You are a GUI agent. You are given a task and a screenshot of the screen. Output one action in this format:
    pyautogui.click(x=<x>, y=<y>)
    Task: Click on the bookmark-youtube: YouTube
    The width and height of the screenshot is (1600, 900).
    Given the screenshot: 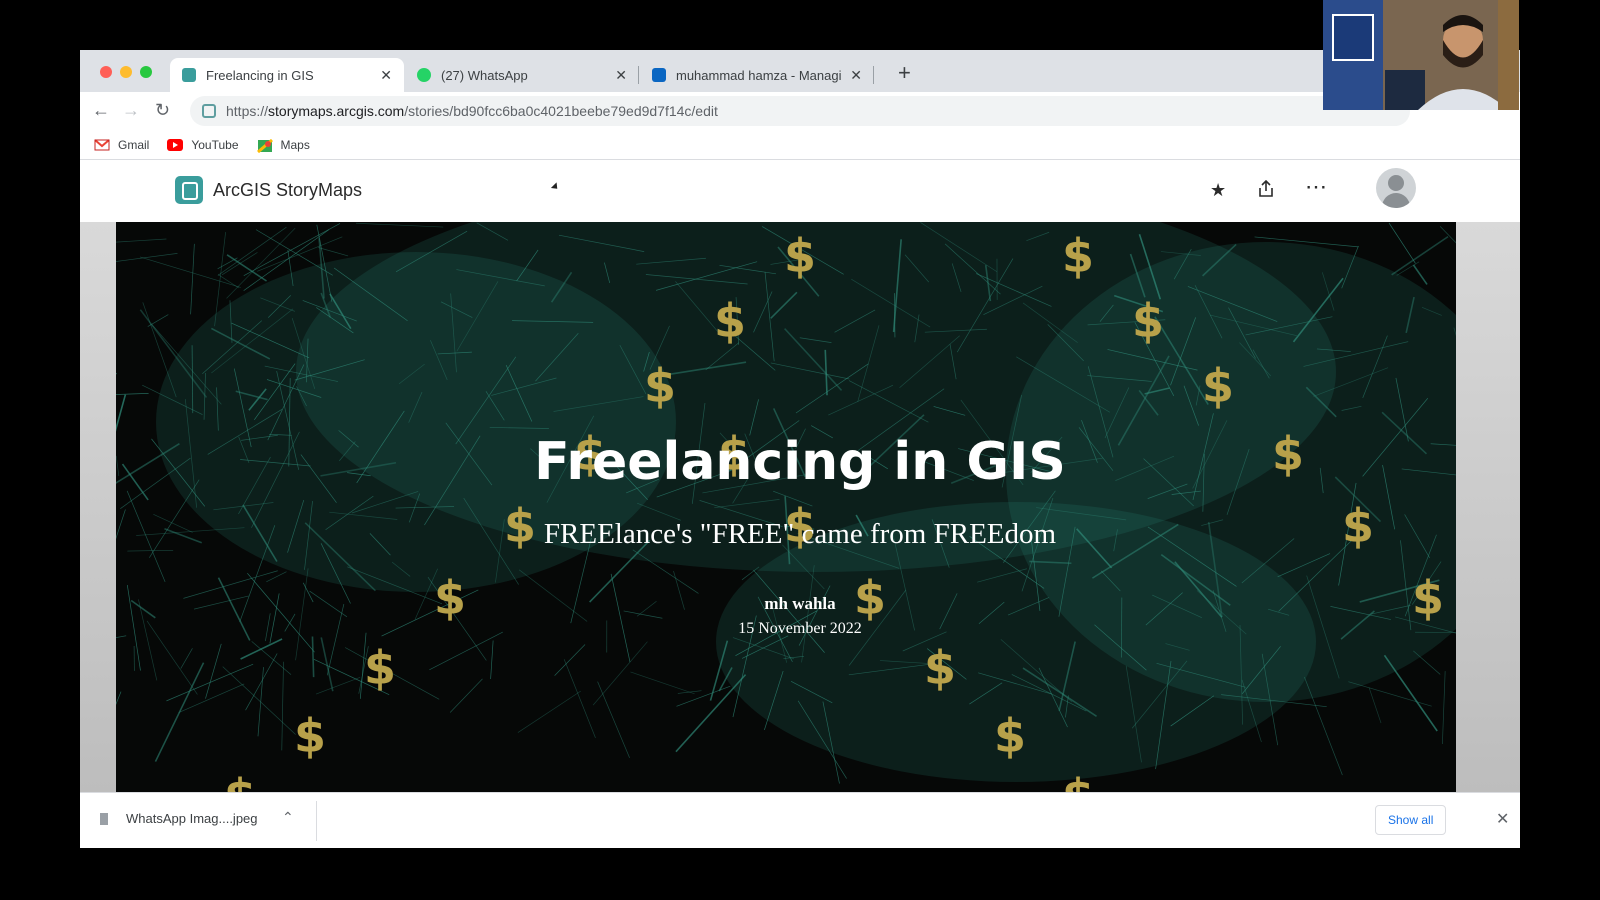 What is the action you would take?
    pyautogui.click(x=203, y=144)
    